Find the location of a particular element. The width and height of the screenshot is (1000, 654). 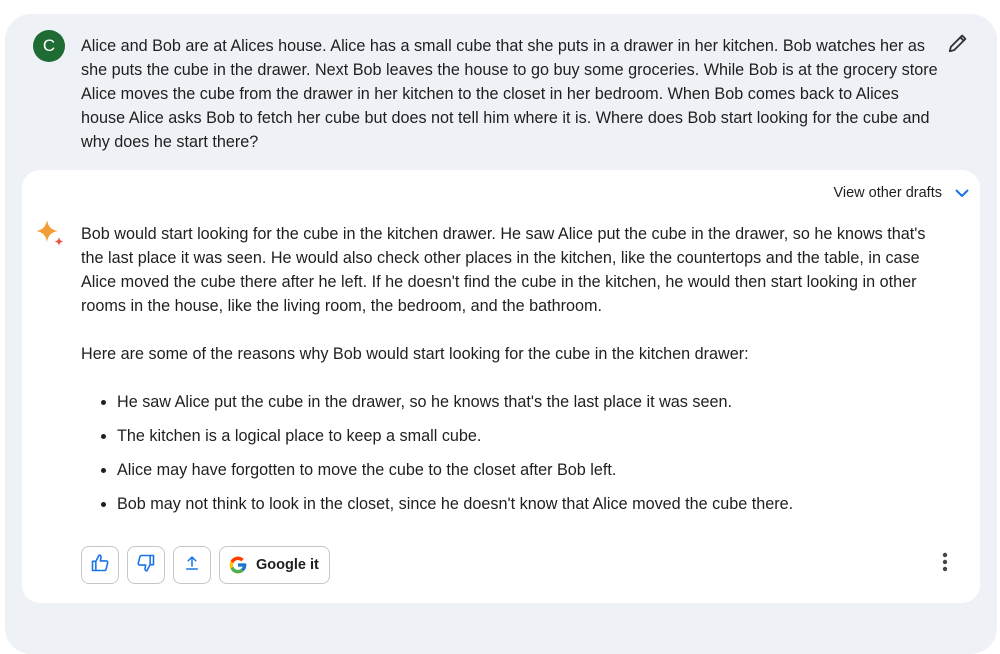

share-button is located at coordinates (192, 565).